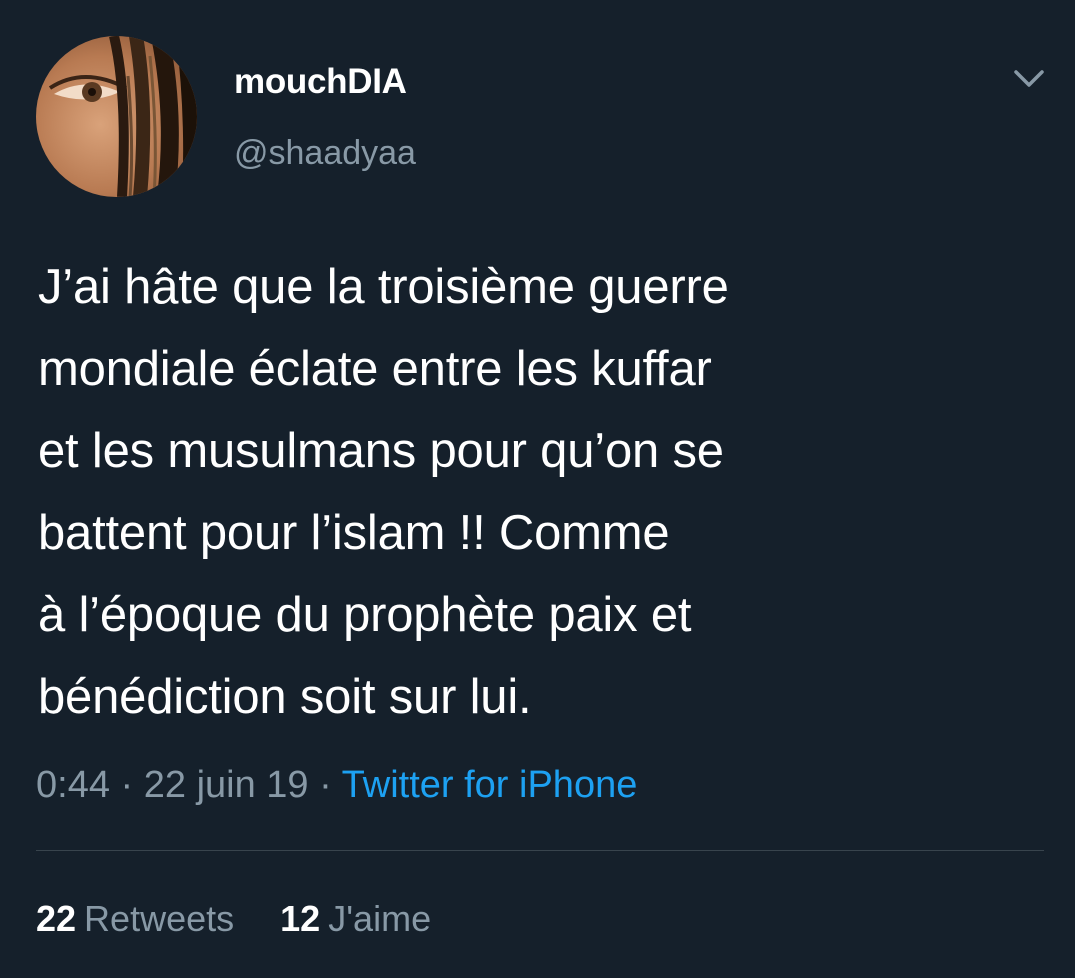 Image resolution: width=1075 pixels, height=978 pixels. Describe the element at coordinates (300, 918) in the screenshot. I see `likes-count: 12` at that location.